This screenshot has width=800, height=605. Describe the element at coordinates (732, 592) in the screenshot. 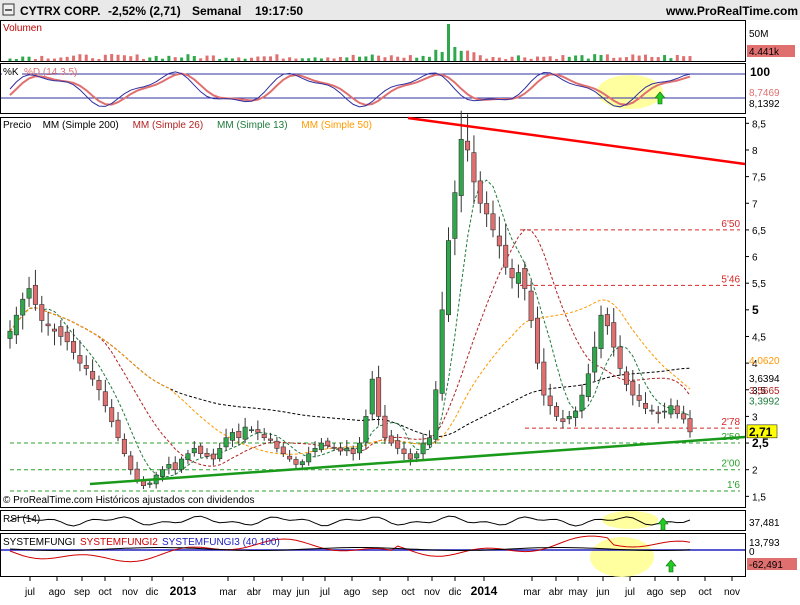

I see `x-tick-label: nov` at that location.